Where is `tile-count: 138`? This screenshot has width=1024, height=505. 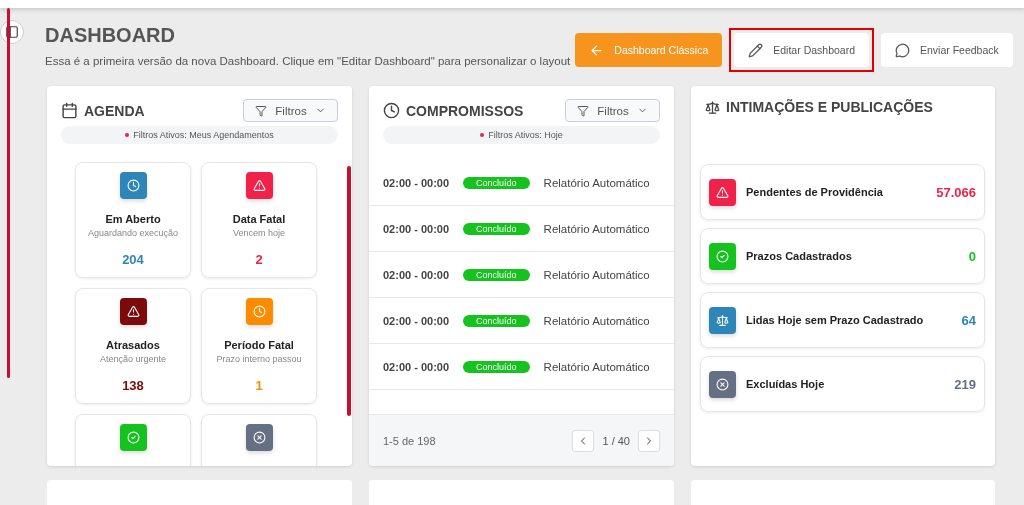 tile-count: 138 is located at coordinates (133, 385).